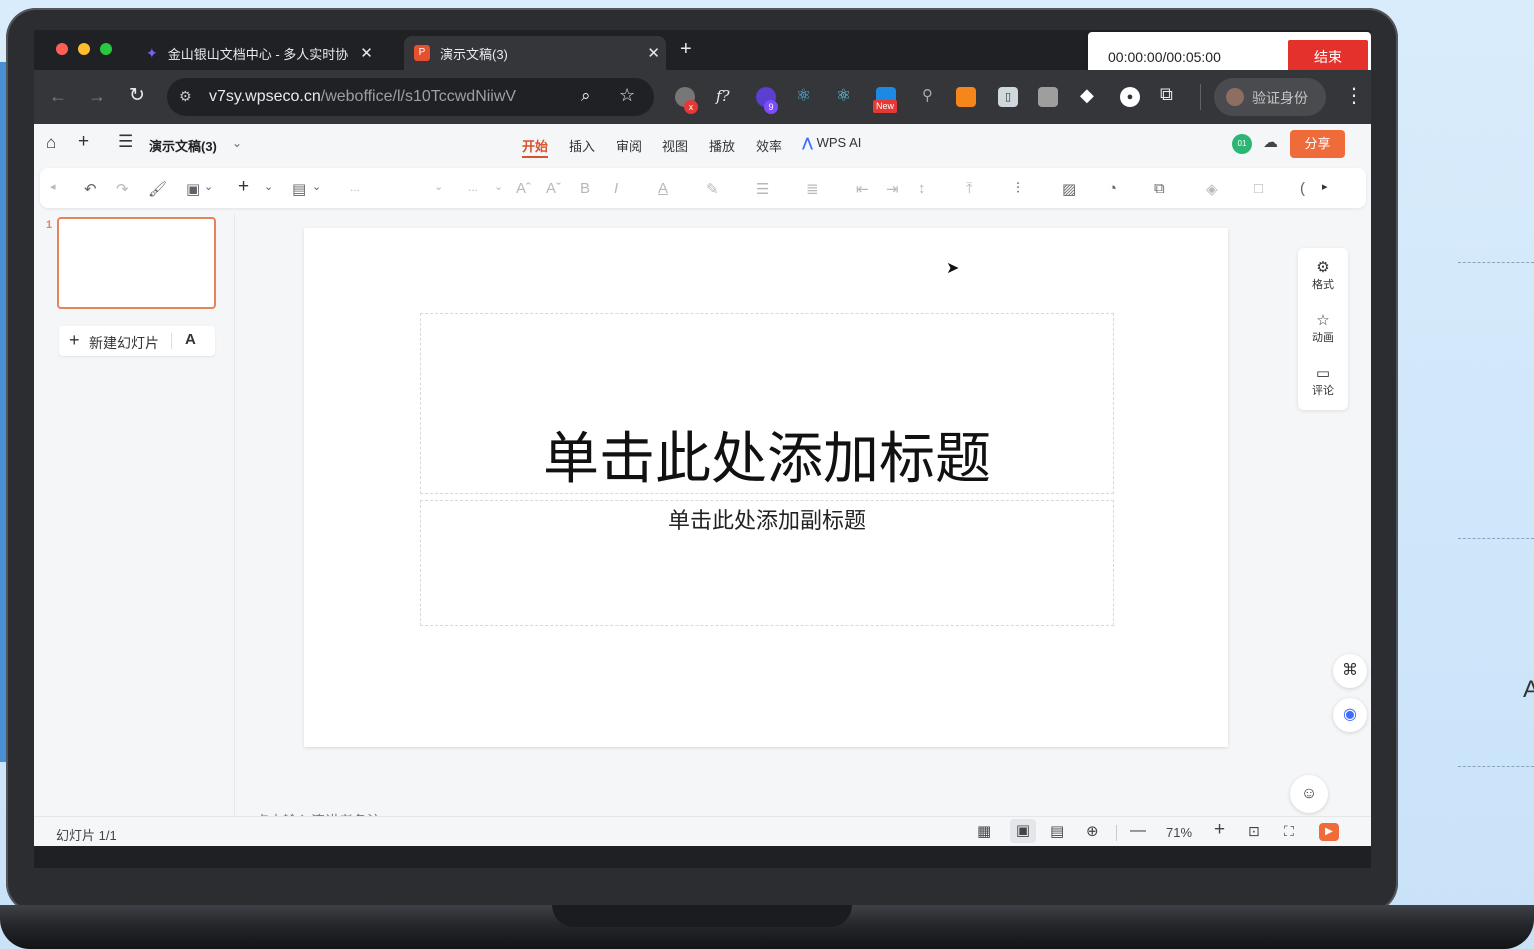 The width and height of the screenshot is (1534, 949). Describe the element at coordinates (83, 142) in the screenshot. I see `new-doc-icon: +` at that location.